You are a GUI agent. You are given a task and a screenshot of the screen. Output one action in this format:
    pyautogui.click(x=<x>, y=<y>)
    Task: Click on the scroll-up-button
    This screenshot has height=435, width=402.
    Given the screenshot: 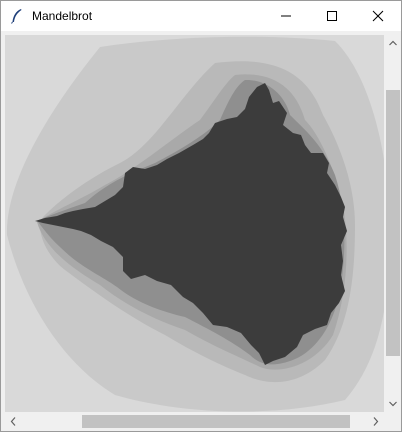 What is the action you would take?
    pyautogui.click(x=393, y=43)
    